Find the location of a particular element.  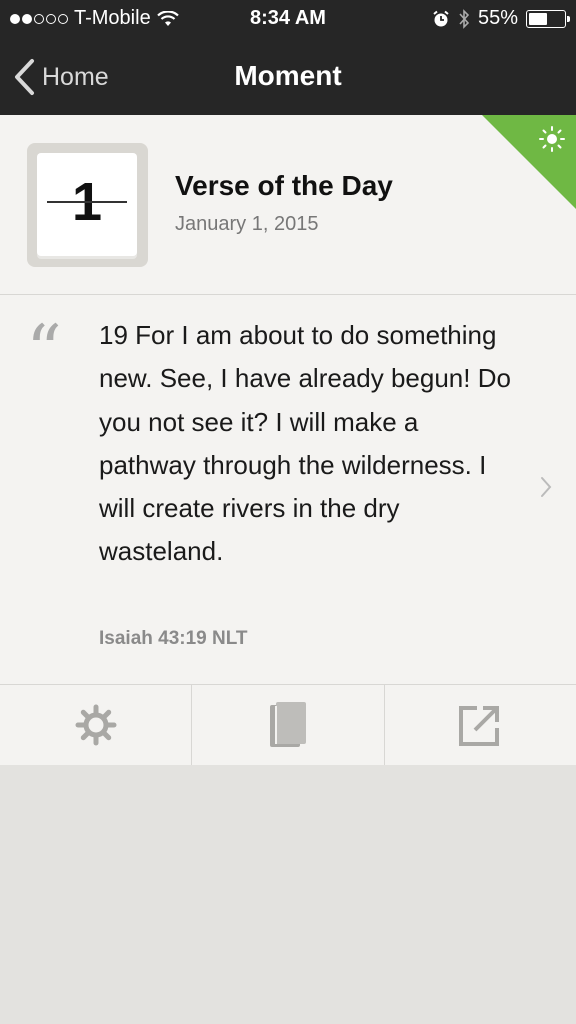

status-bar: T-Mobile 8:34 AM 55% is located at coordinates (288, 20).